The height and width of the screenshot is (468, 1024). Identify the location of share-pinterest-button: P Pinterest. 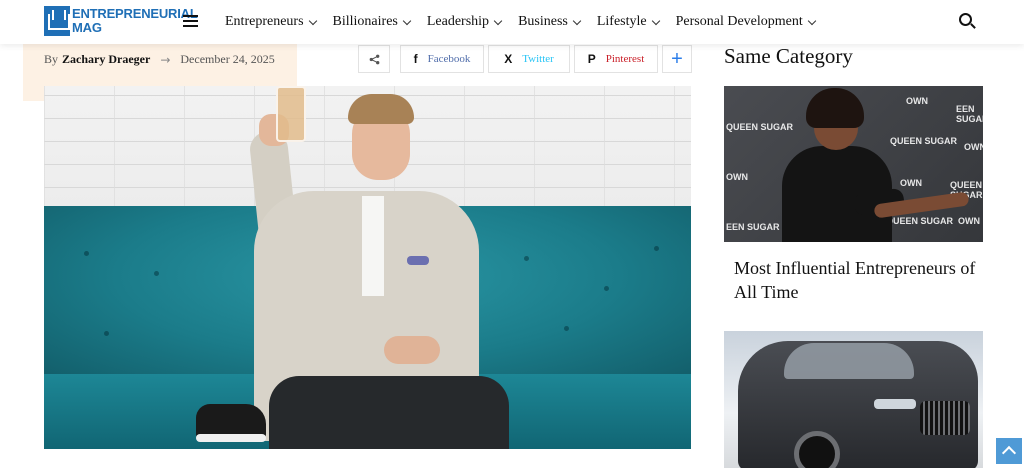
(616, 59).